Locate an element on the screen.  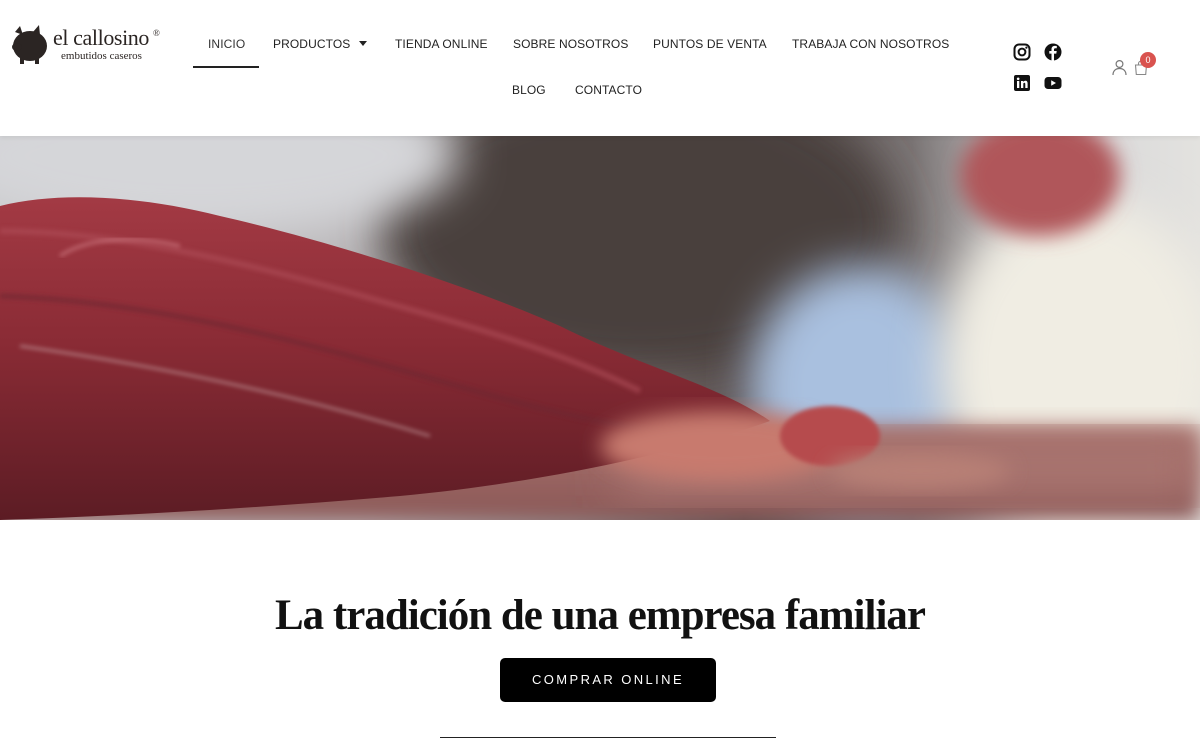
youtube-icon is located at coordinates (1053, 83).